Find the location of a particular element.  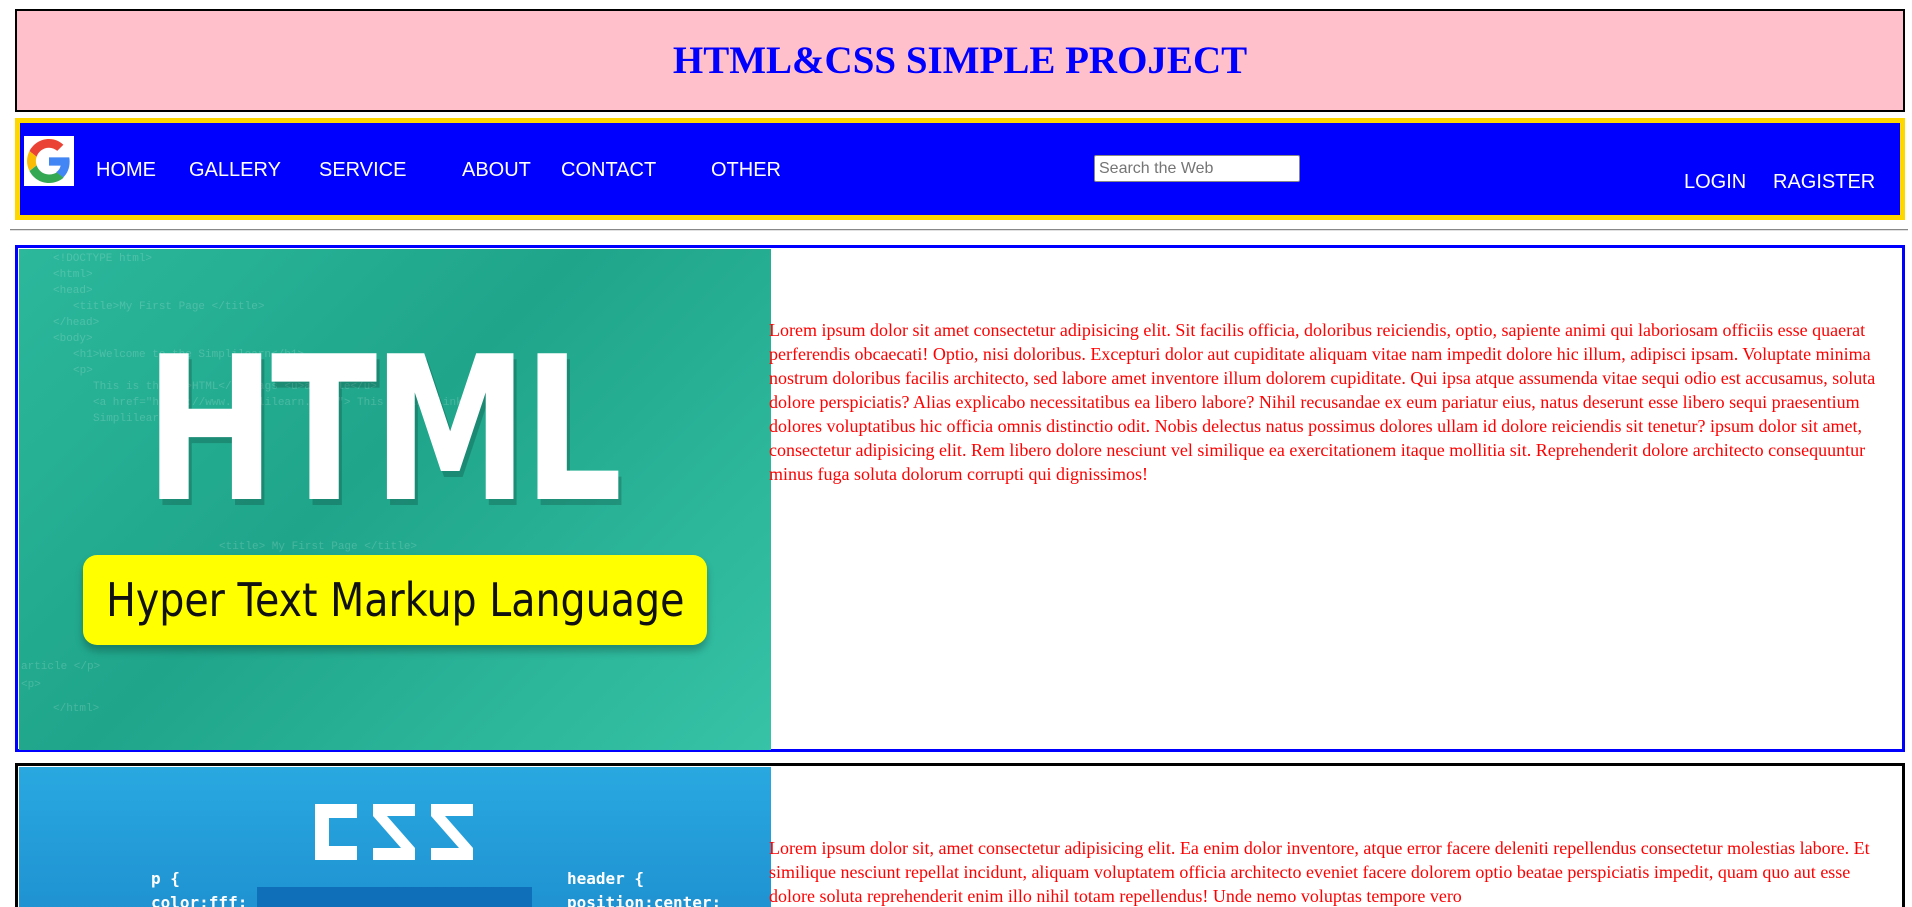

css-banner-image: p { color:fff; header { position:center; is located at coordinates (395, 837).